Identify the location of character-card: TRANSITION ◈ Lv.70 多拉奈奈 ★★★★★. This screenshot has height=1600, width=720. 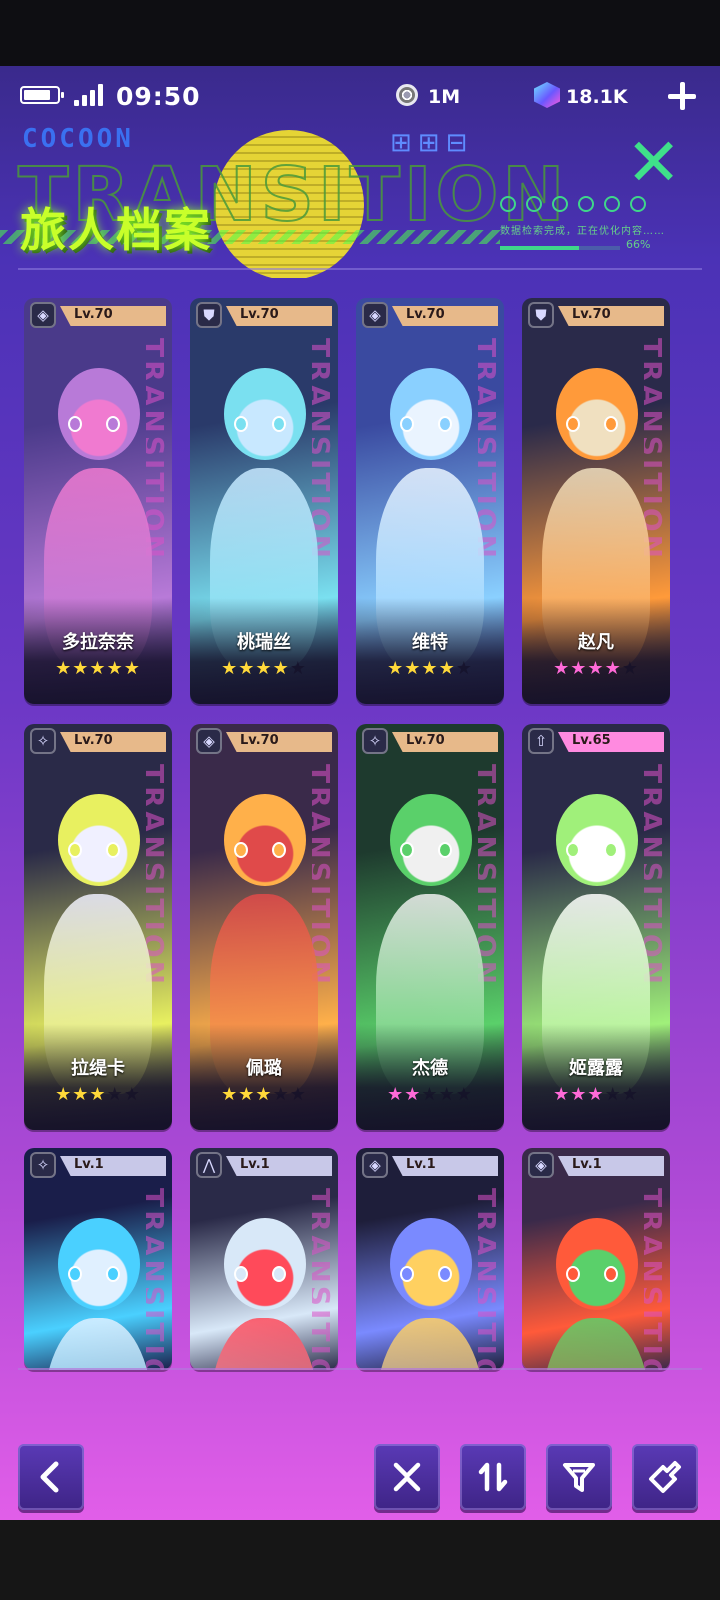
(98, 501).